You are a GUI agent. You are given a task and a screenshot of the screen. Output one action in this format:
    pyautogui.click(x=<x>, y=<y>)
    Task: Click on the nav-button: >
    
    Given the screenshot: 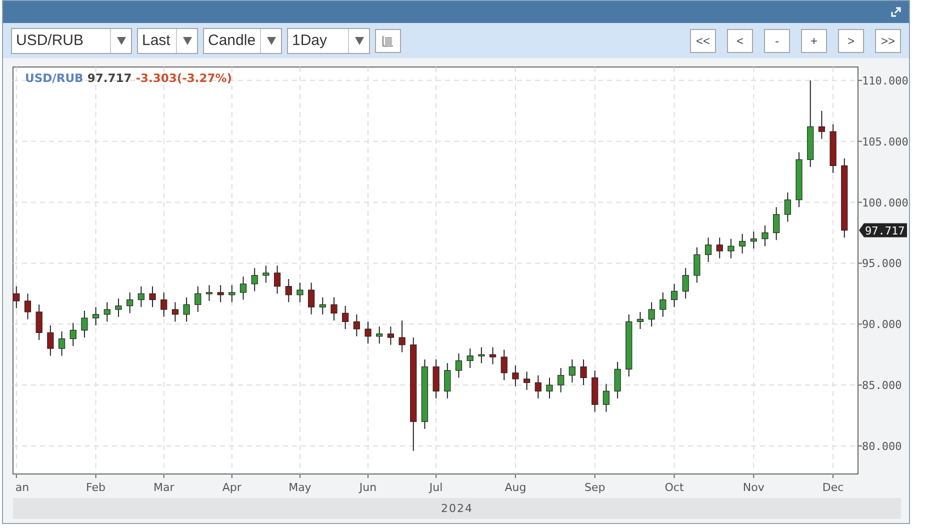 What is the action you would take?
    pyautogui.click(x=851, y=40)
    